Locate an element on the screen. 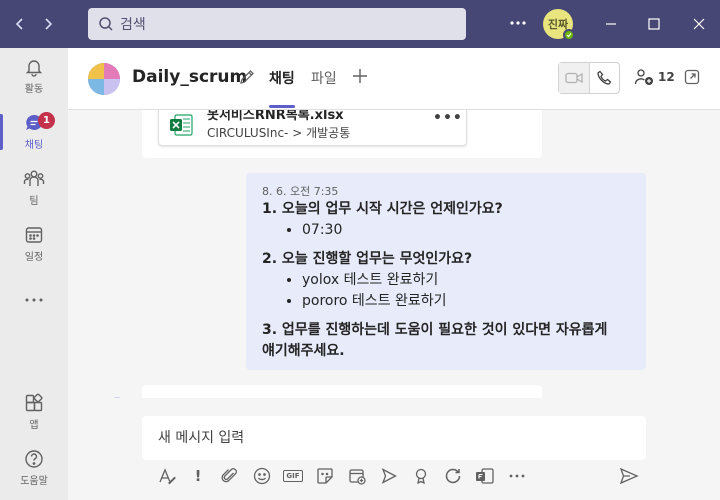 Image resolution: width=720 pixels, height=500 pixels. chat-header: Daily_scrum 채팅 파일 12 is located at coordinates (394, 79).